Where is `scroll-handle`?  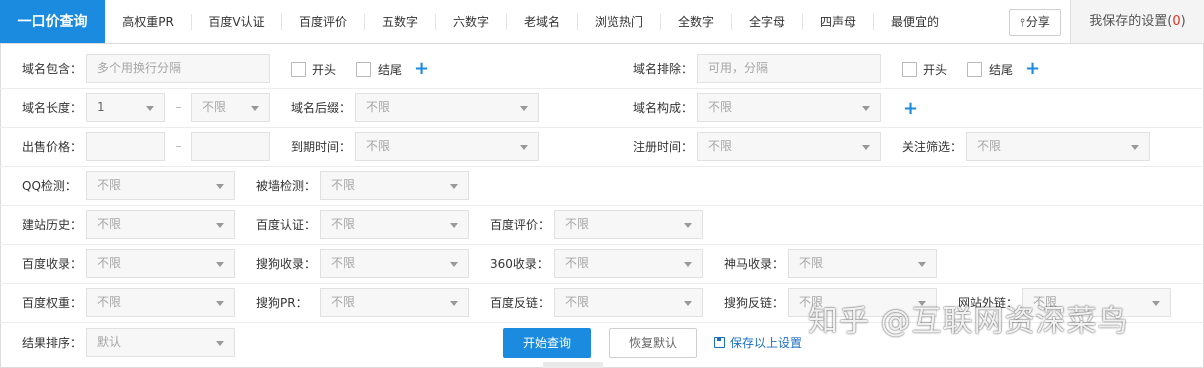
scroll-handle is located at coordinates (573, 365).